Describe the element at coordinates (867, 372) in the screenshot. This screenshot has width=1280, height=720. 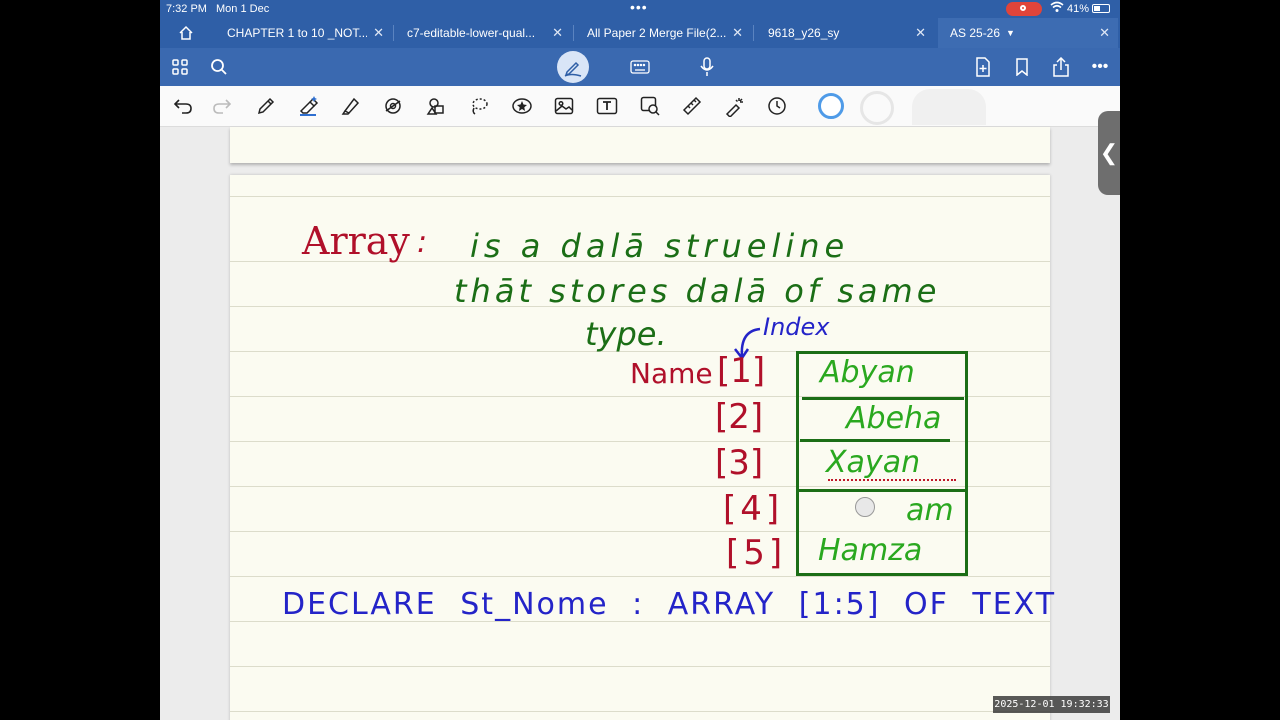
I see `array-value-1: Abyan` at that location.